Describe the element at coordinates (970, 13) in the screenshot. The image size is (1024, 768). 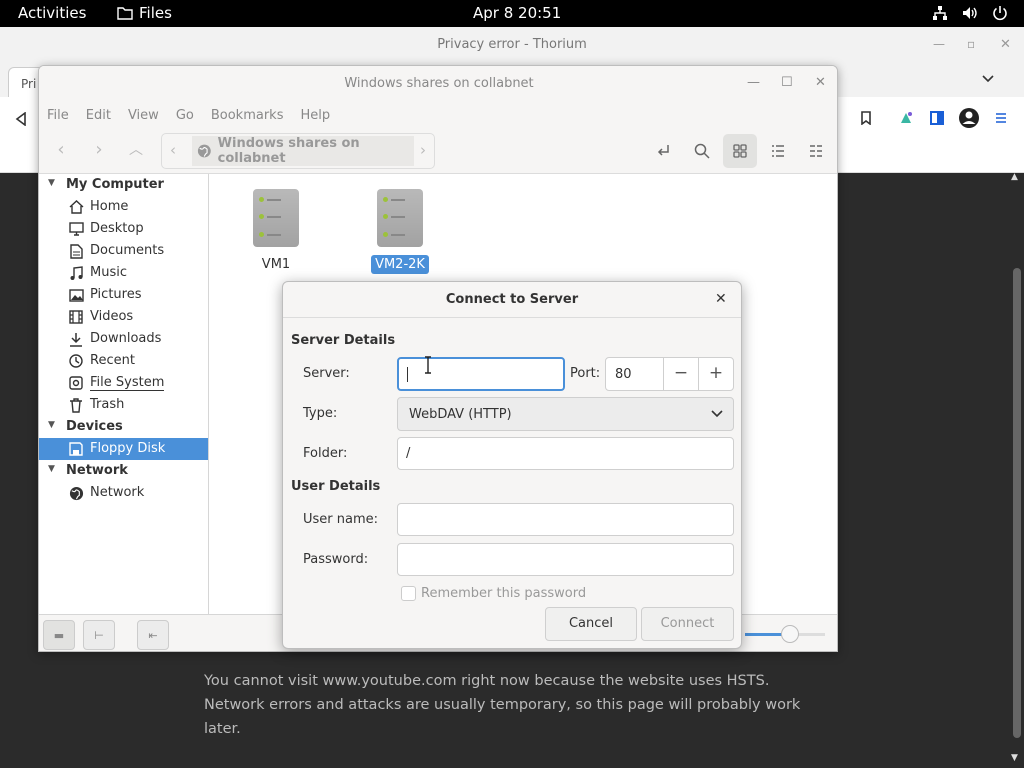
I see `system-tray` at that location.